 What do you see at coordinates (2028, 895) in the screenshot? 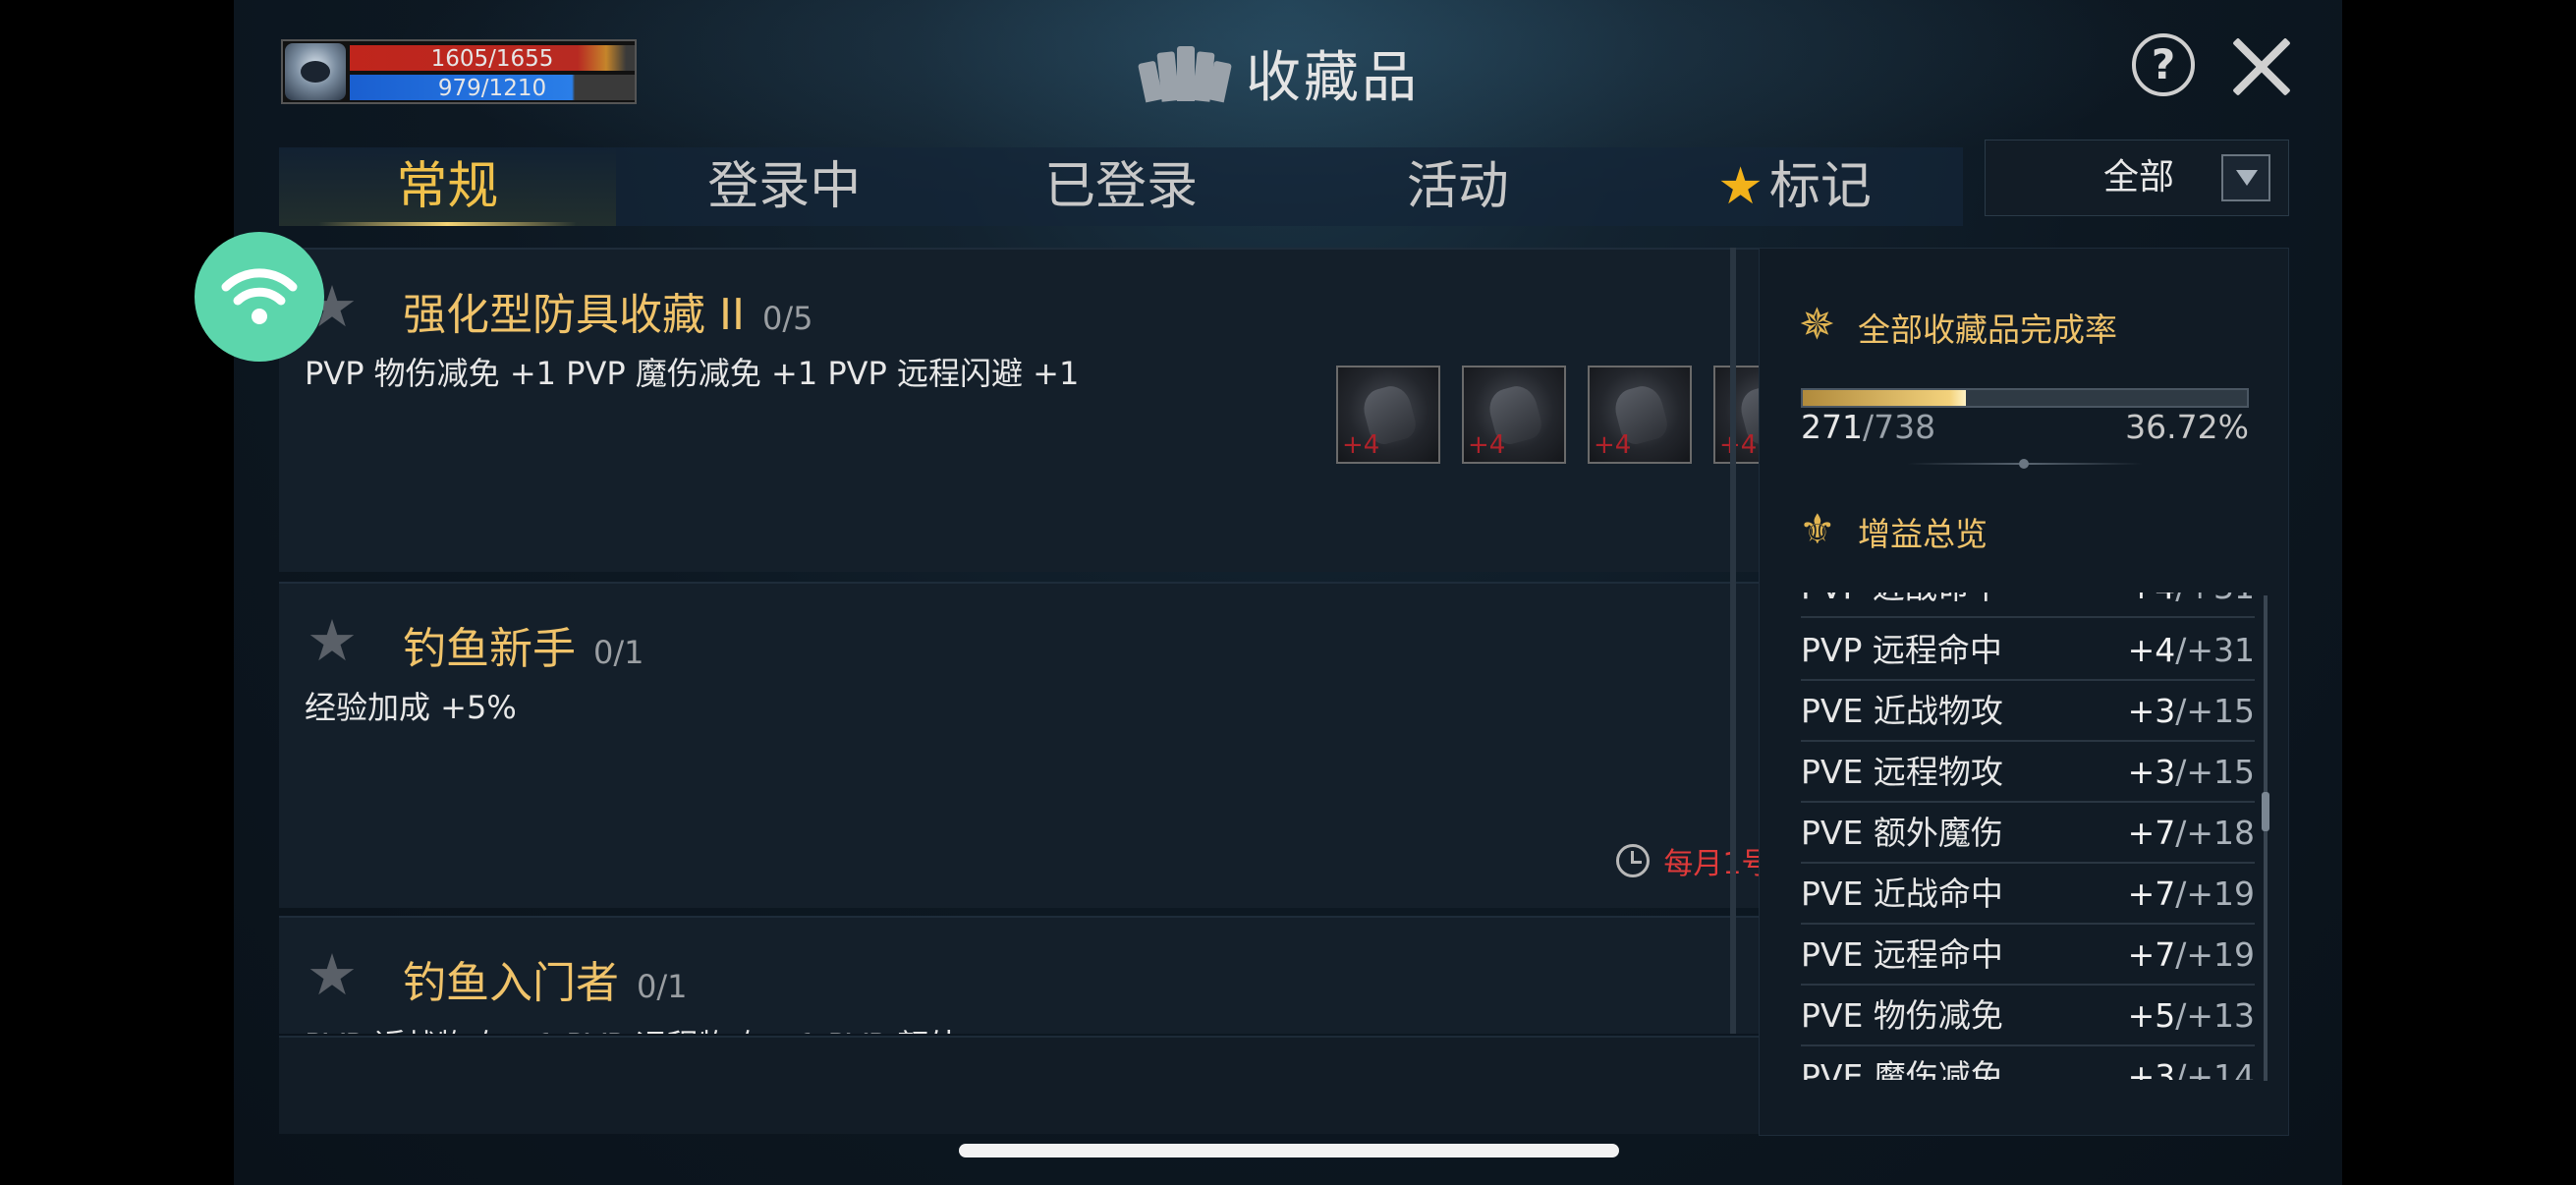
I see `buff-row: PVE 近战命中 +7/+19` at bounding box center [2028, 895].